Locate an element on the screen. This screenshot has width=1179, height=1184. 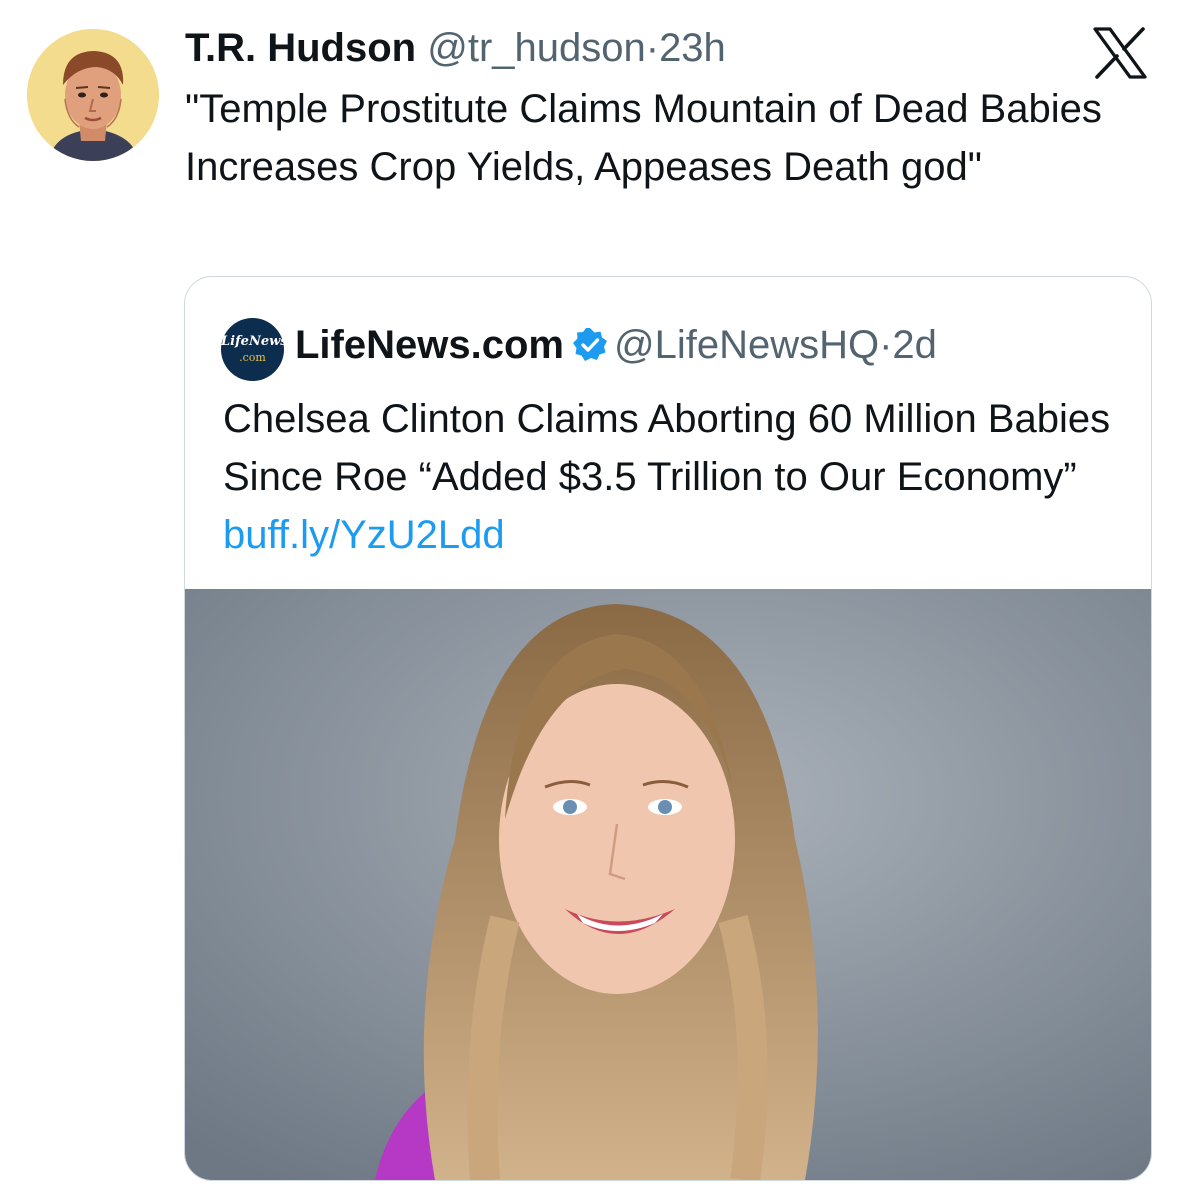
quoted-link: buff.ly/YzU2Ldd is located at coordinates (364, 535).